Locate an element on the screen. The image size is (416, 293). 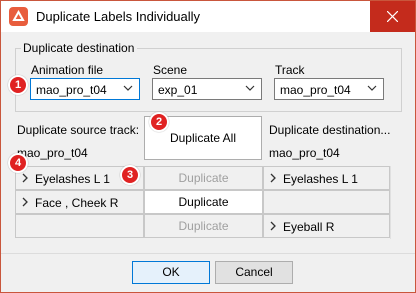
source-label-row-empty is located at coordinates (79, 226).